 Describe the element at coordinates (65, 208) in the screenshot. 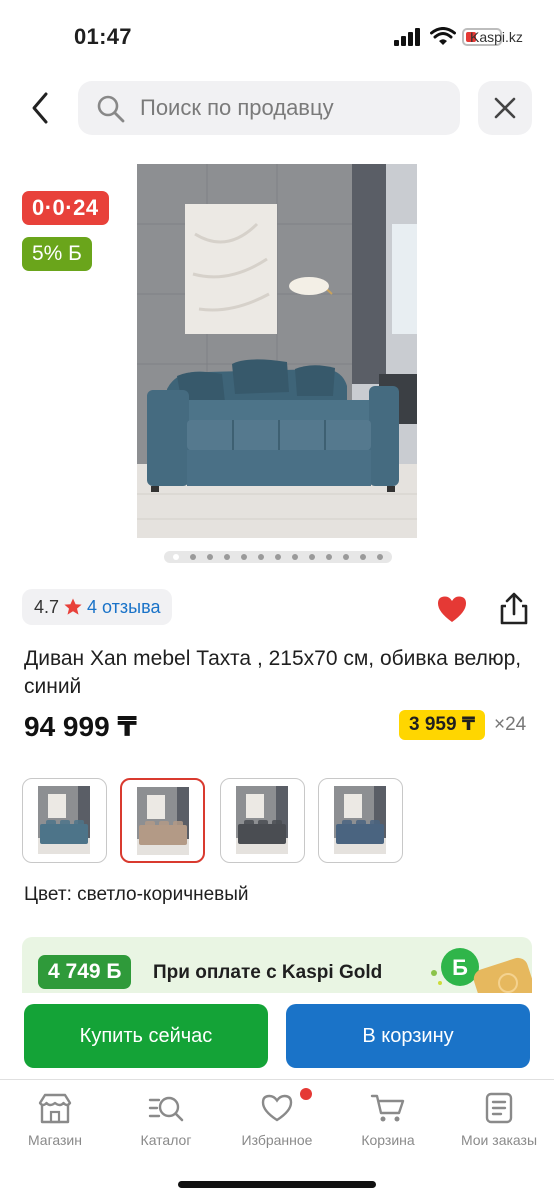

I see `installment-badge: 0·0·24` at that location.